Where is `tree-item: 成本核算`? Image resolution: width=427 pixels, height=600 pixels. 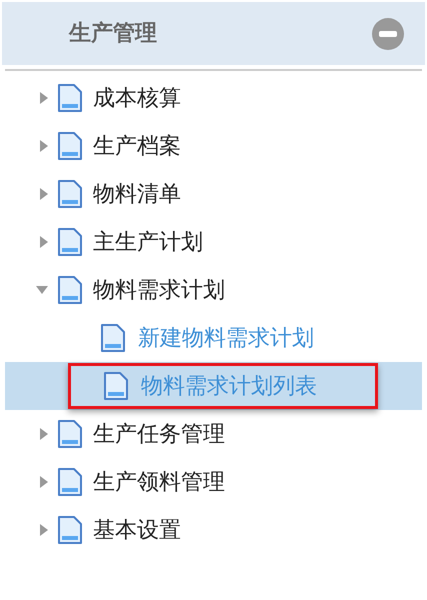 tree-item: 成本核算 is located at coordinates (213, 98).